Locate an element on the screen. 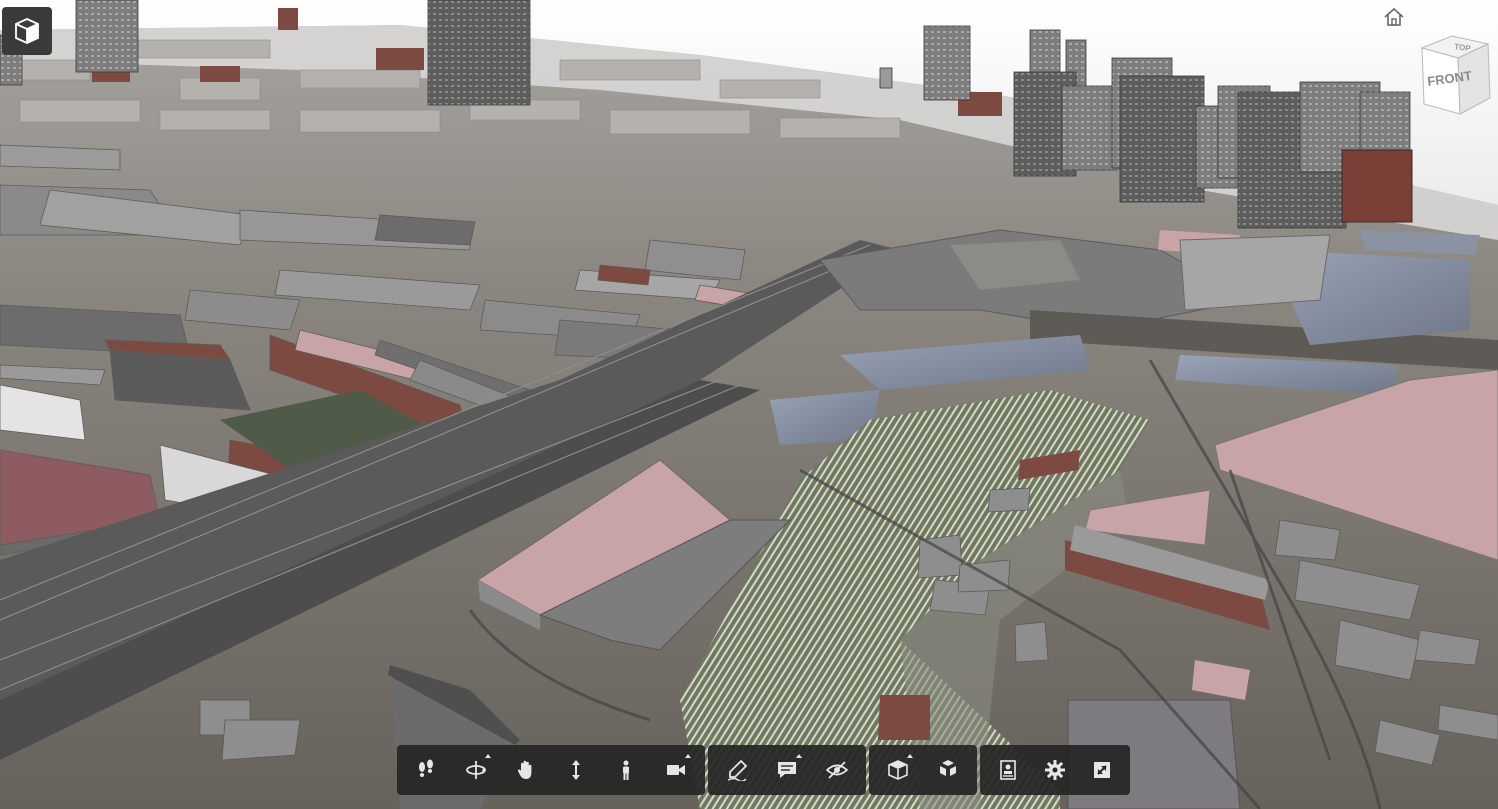 This screenshot has height=809, width=1498. eye-slash-icon is located at coordinates (837, 770).